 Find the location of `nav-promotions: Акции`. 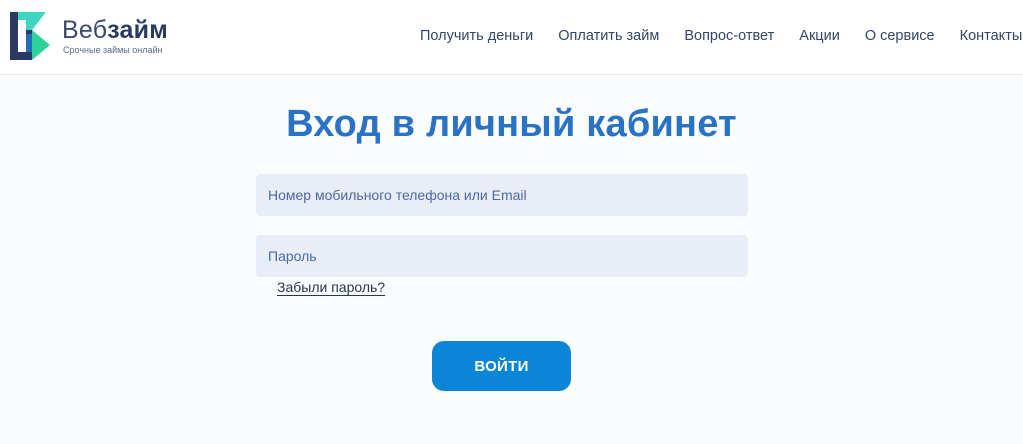

nav-promotions: Акции is located at coordinates (819, 37).